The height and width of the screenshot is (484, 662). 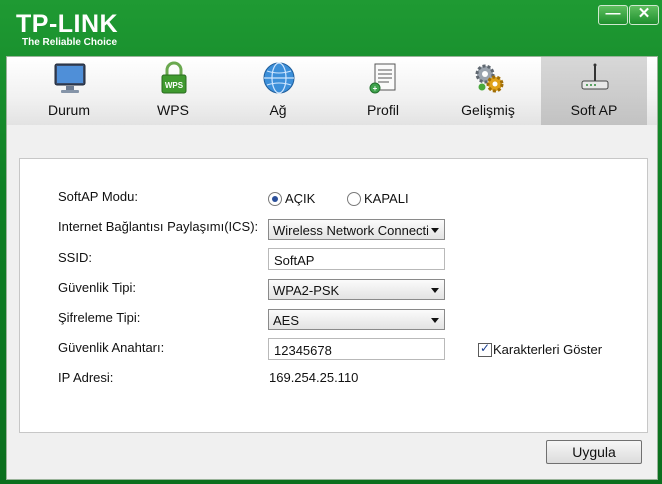 What do you see at coordinates (67, 24) in the screenshot?
I see `brand-name: TP-LINK` at bounding box center [67, 24].